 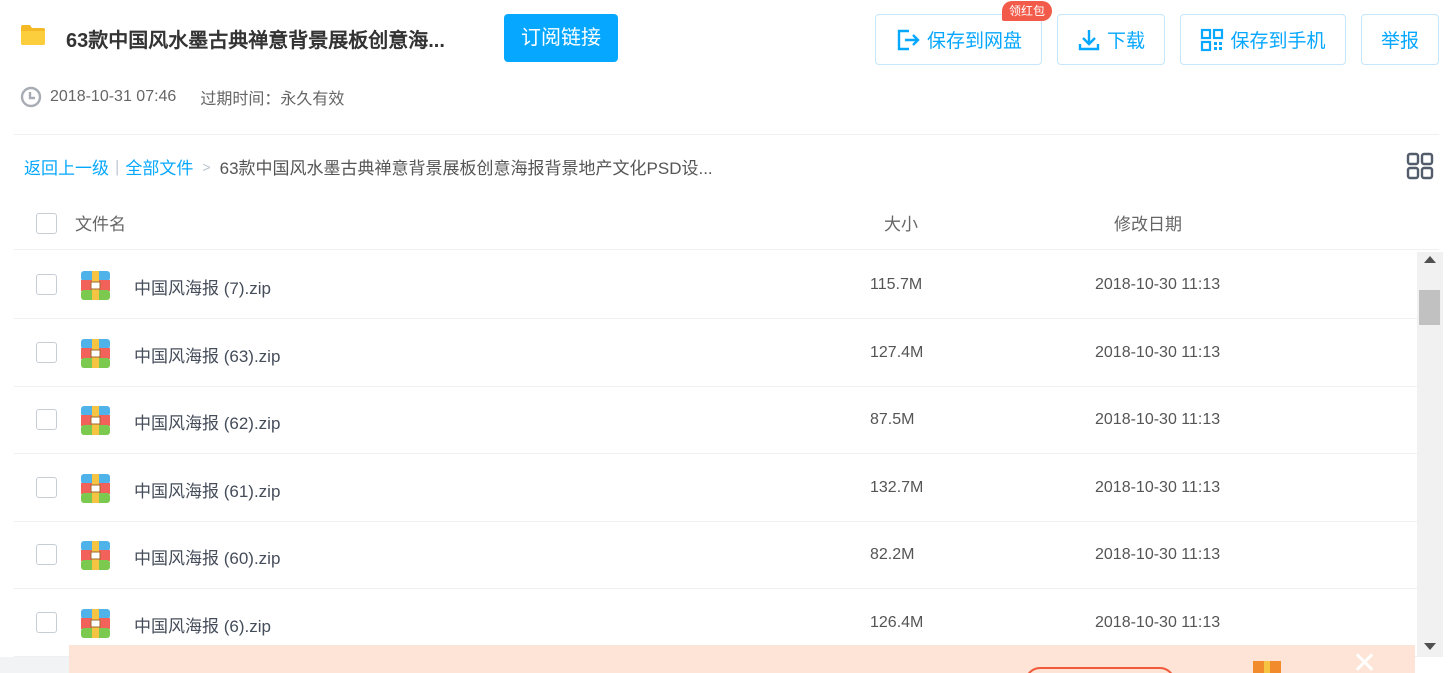 I want to click on back-up-link: 返回上一级, so click(x=66, y=166).